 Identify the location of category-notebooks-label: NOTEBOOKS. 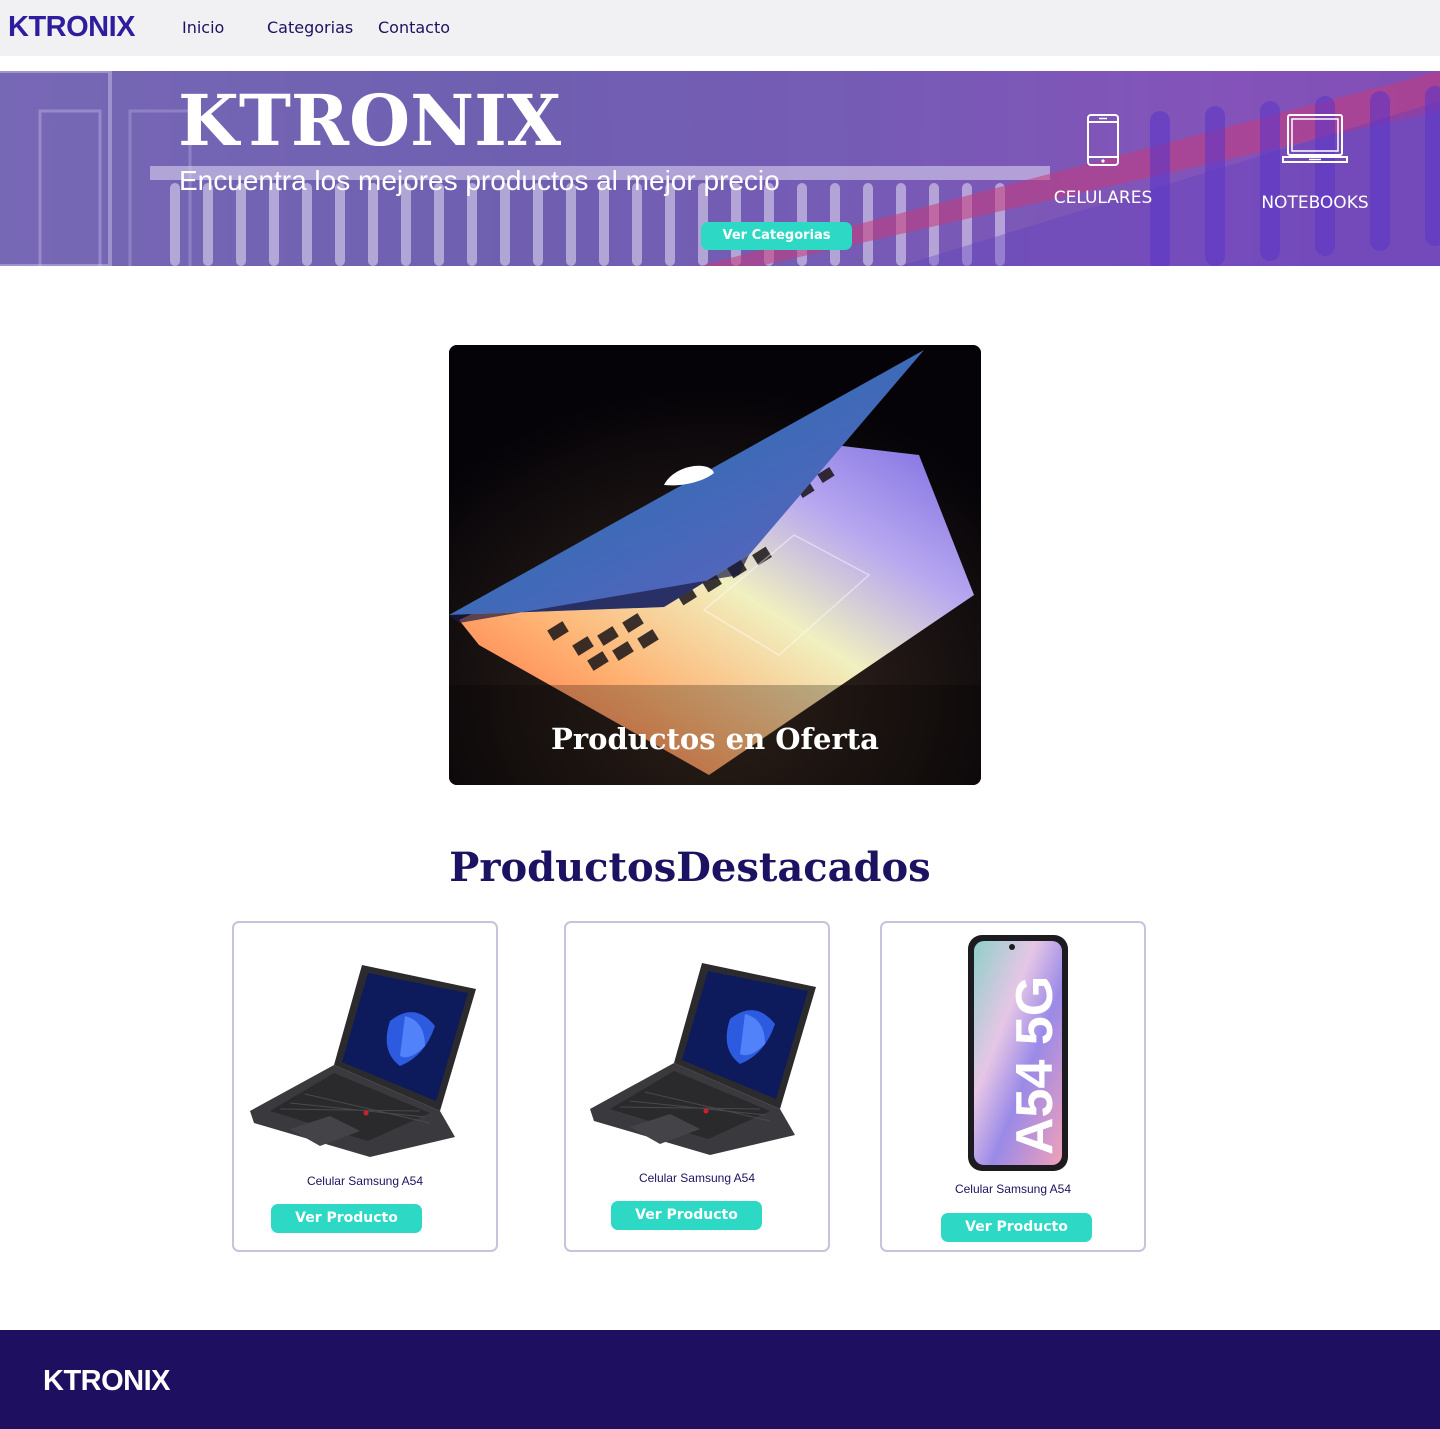
(1315, 203).